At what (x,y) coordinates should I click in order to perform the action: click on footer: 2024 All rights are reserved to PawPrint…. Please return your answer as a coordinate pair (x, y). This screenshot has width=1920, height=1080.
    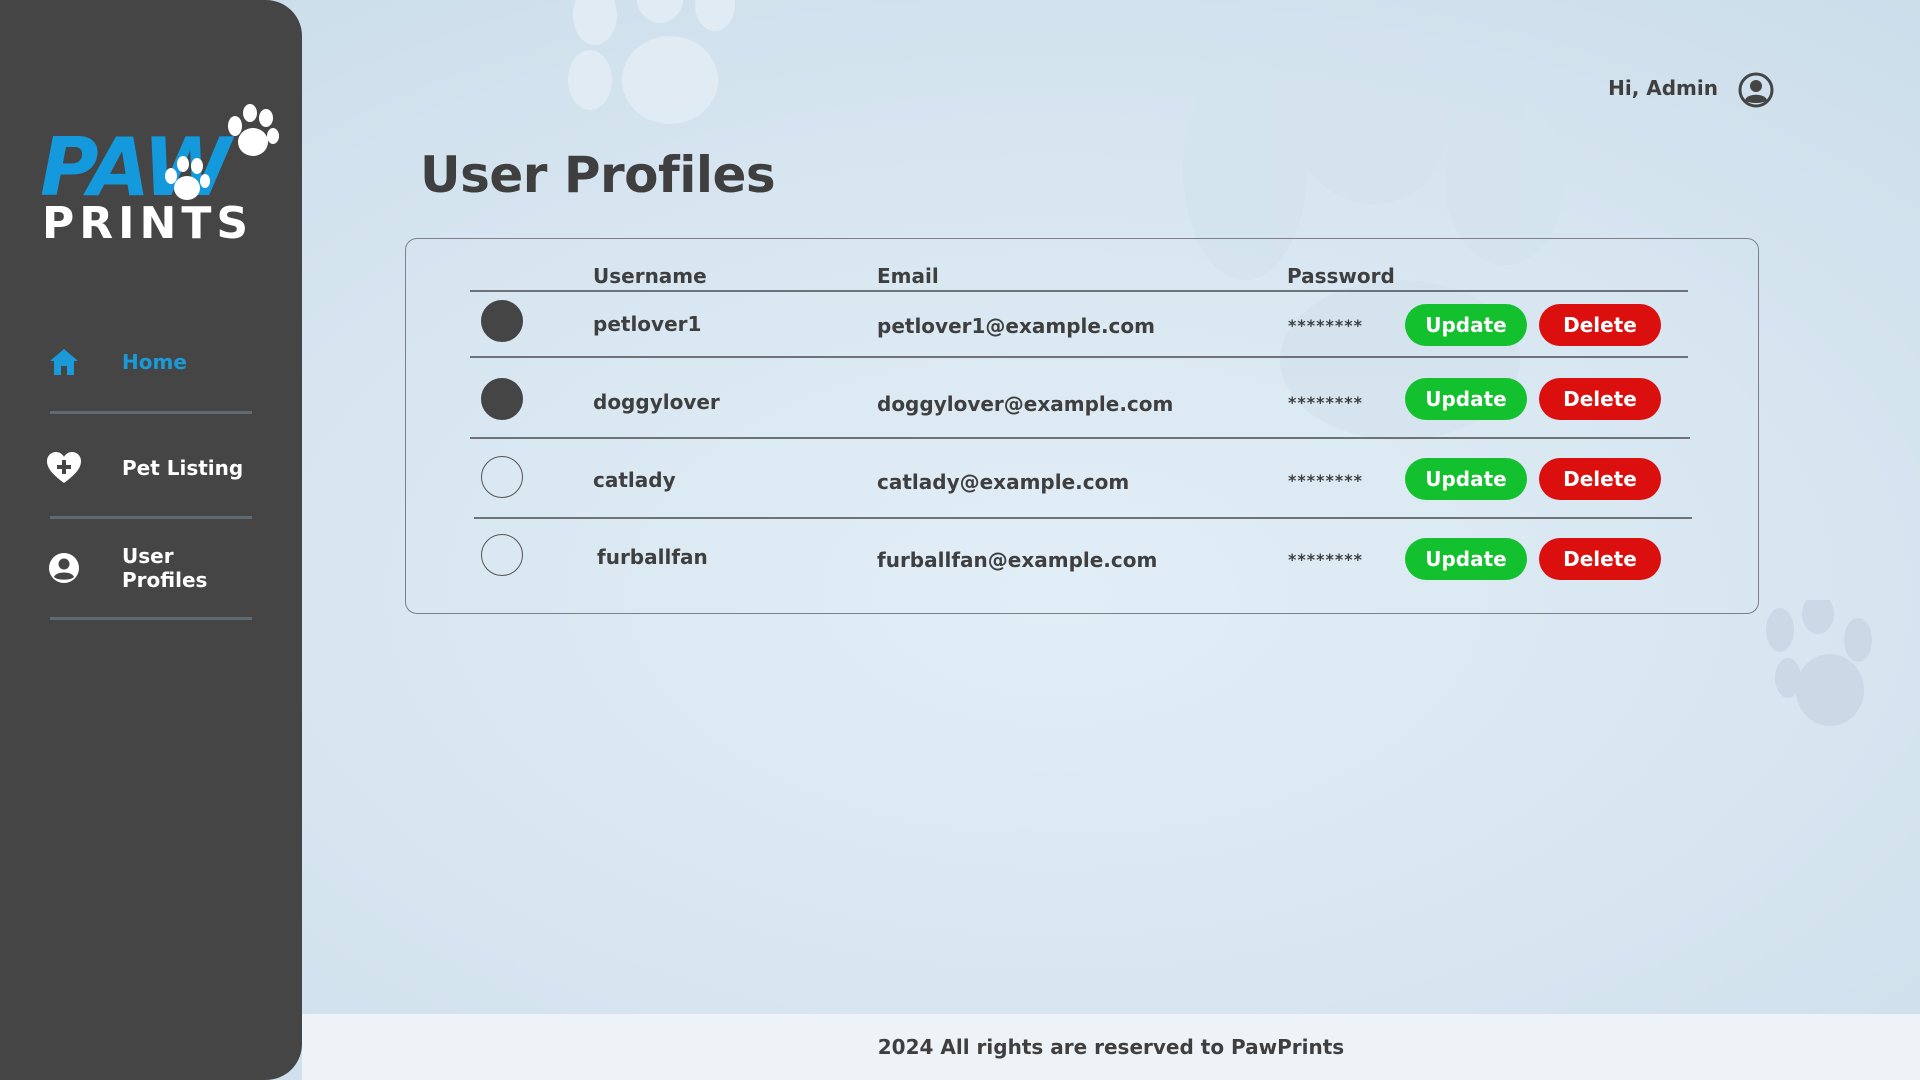
    Looking at the image, I should click on (1111, 1047).